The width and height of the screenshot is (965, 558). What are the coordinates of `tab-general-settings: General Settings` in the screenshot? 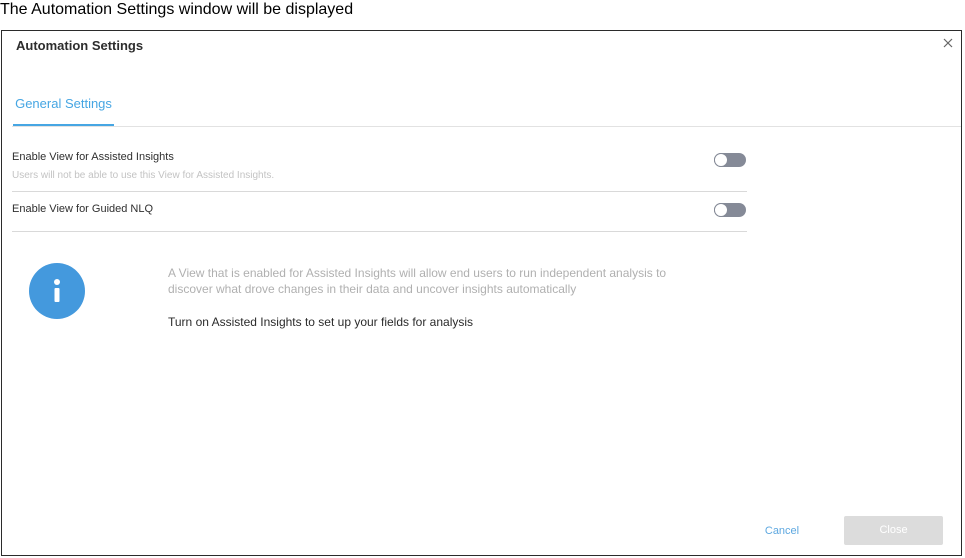 It's located at (63, 110).